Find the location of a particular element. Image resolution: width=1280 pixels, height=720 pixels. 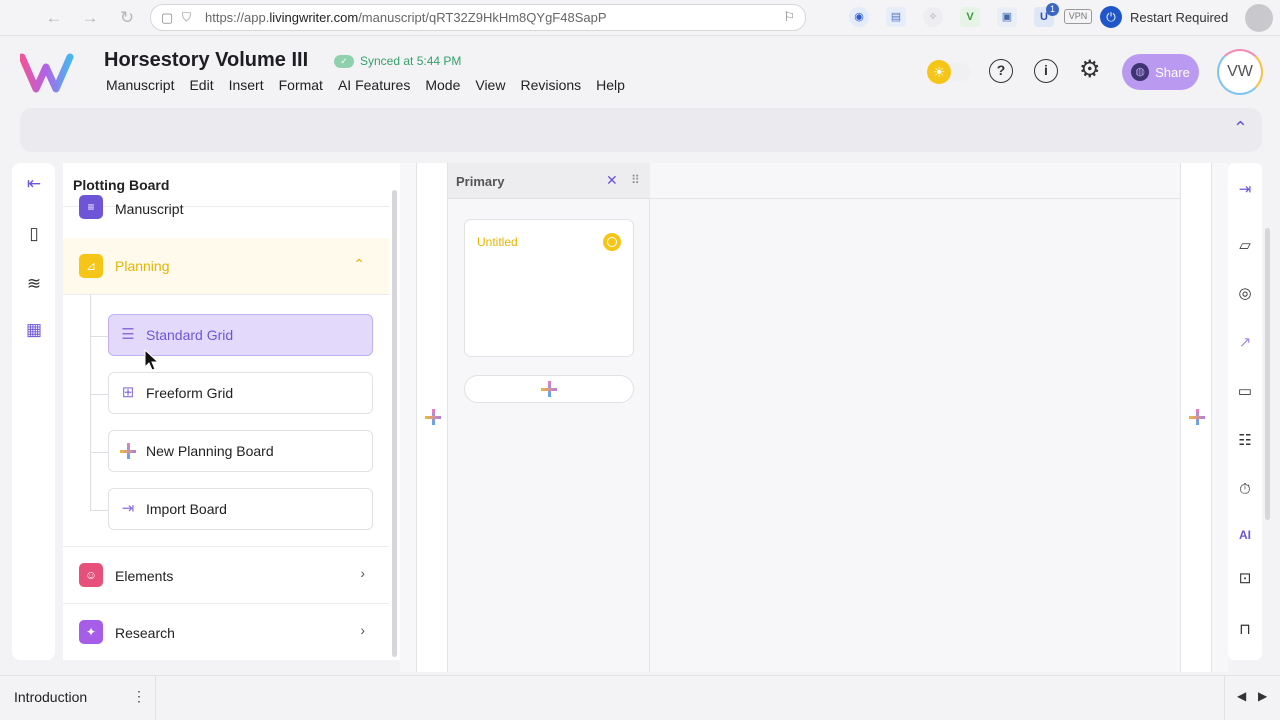

add-column-right-button is located at coordinates (1196, 417).